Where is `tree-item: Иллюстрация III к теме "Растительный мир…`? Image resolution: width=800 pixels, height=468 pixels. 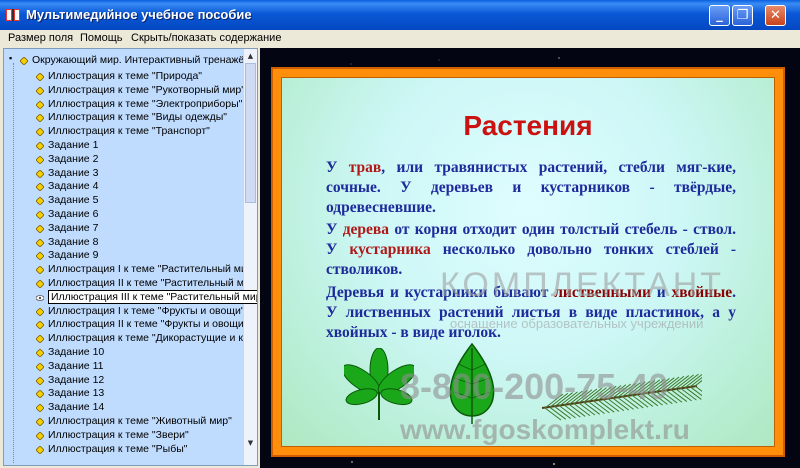
tree-item: Иллюстрация III к теме "Растительный мир… is located at coordinates (130, 297).